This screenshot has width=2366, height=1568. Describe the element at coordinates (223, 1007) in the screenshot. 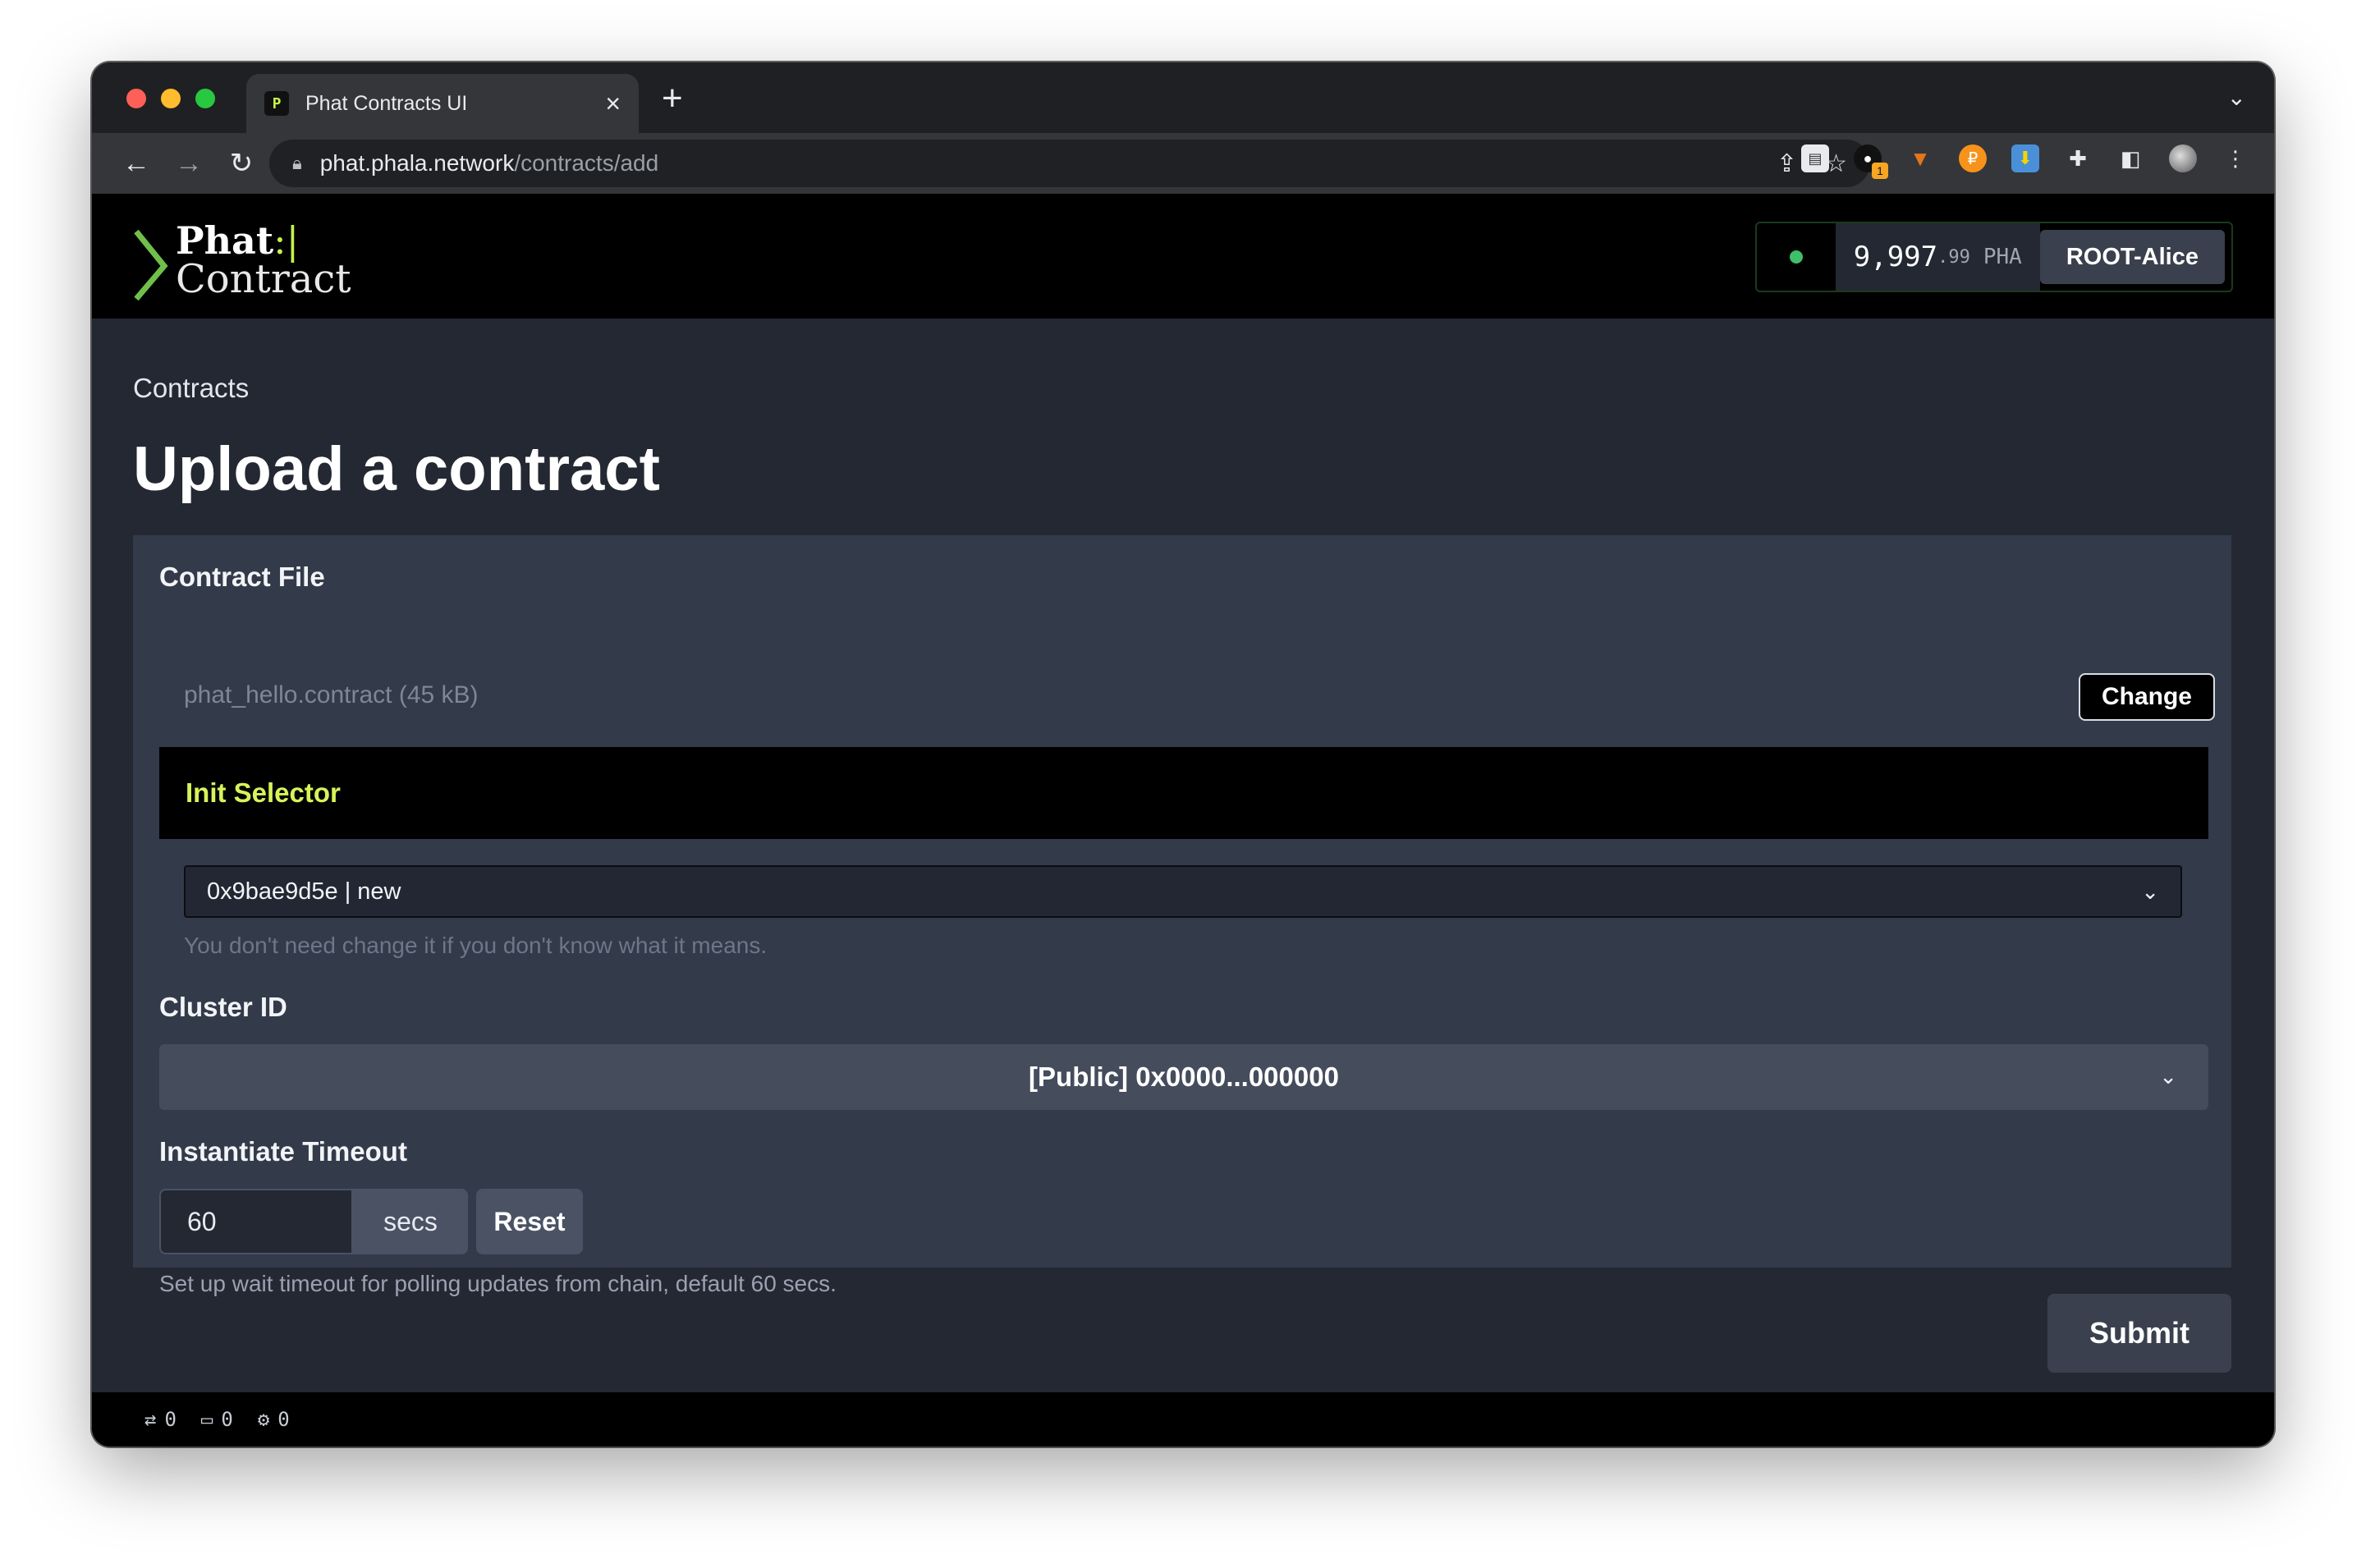

I see `cluster-id-label: Cluster ID` at that location.